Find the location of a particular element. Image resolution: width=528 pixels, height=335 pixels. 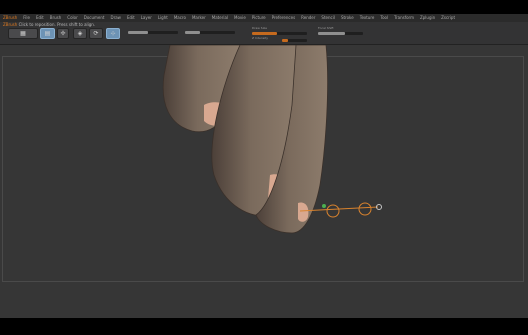

focal-shift-label: Focal Shift is located at coordinates (326, 28).